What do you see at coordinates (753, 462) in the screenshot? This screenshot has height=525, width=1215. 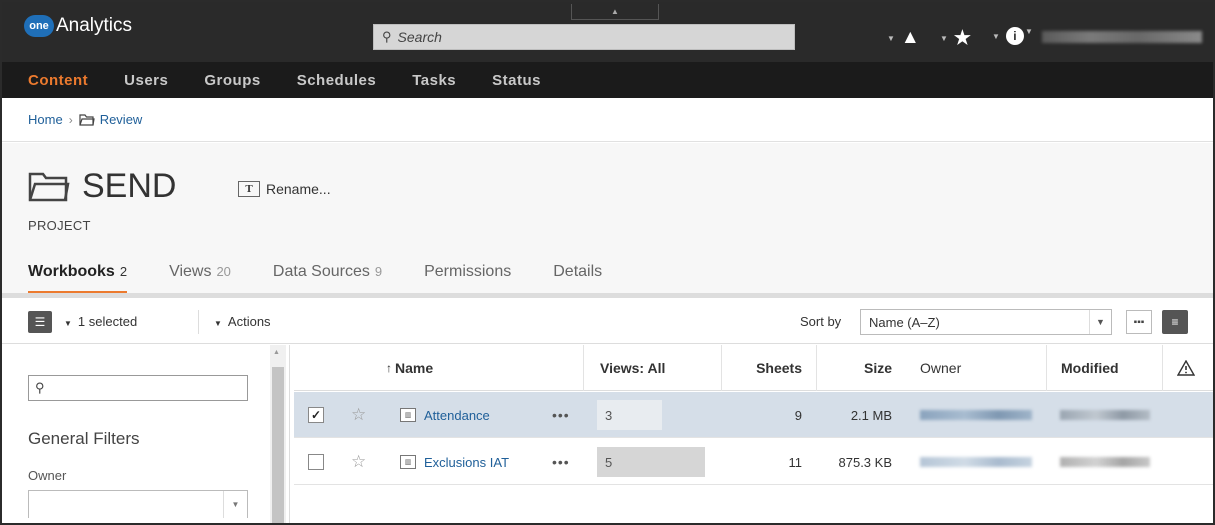 I see `table-row: ☆ ▥ Exclusions IAT ••• 5 11 875.3 KB` at bounding box center [753, 462].